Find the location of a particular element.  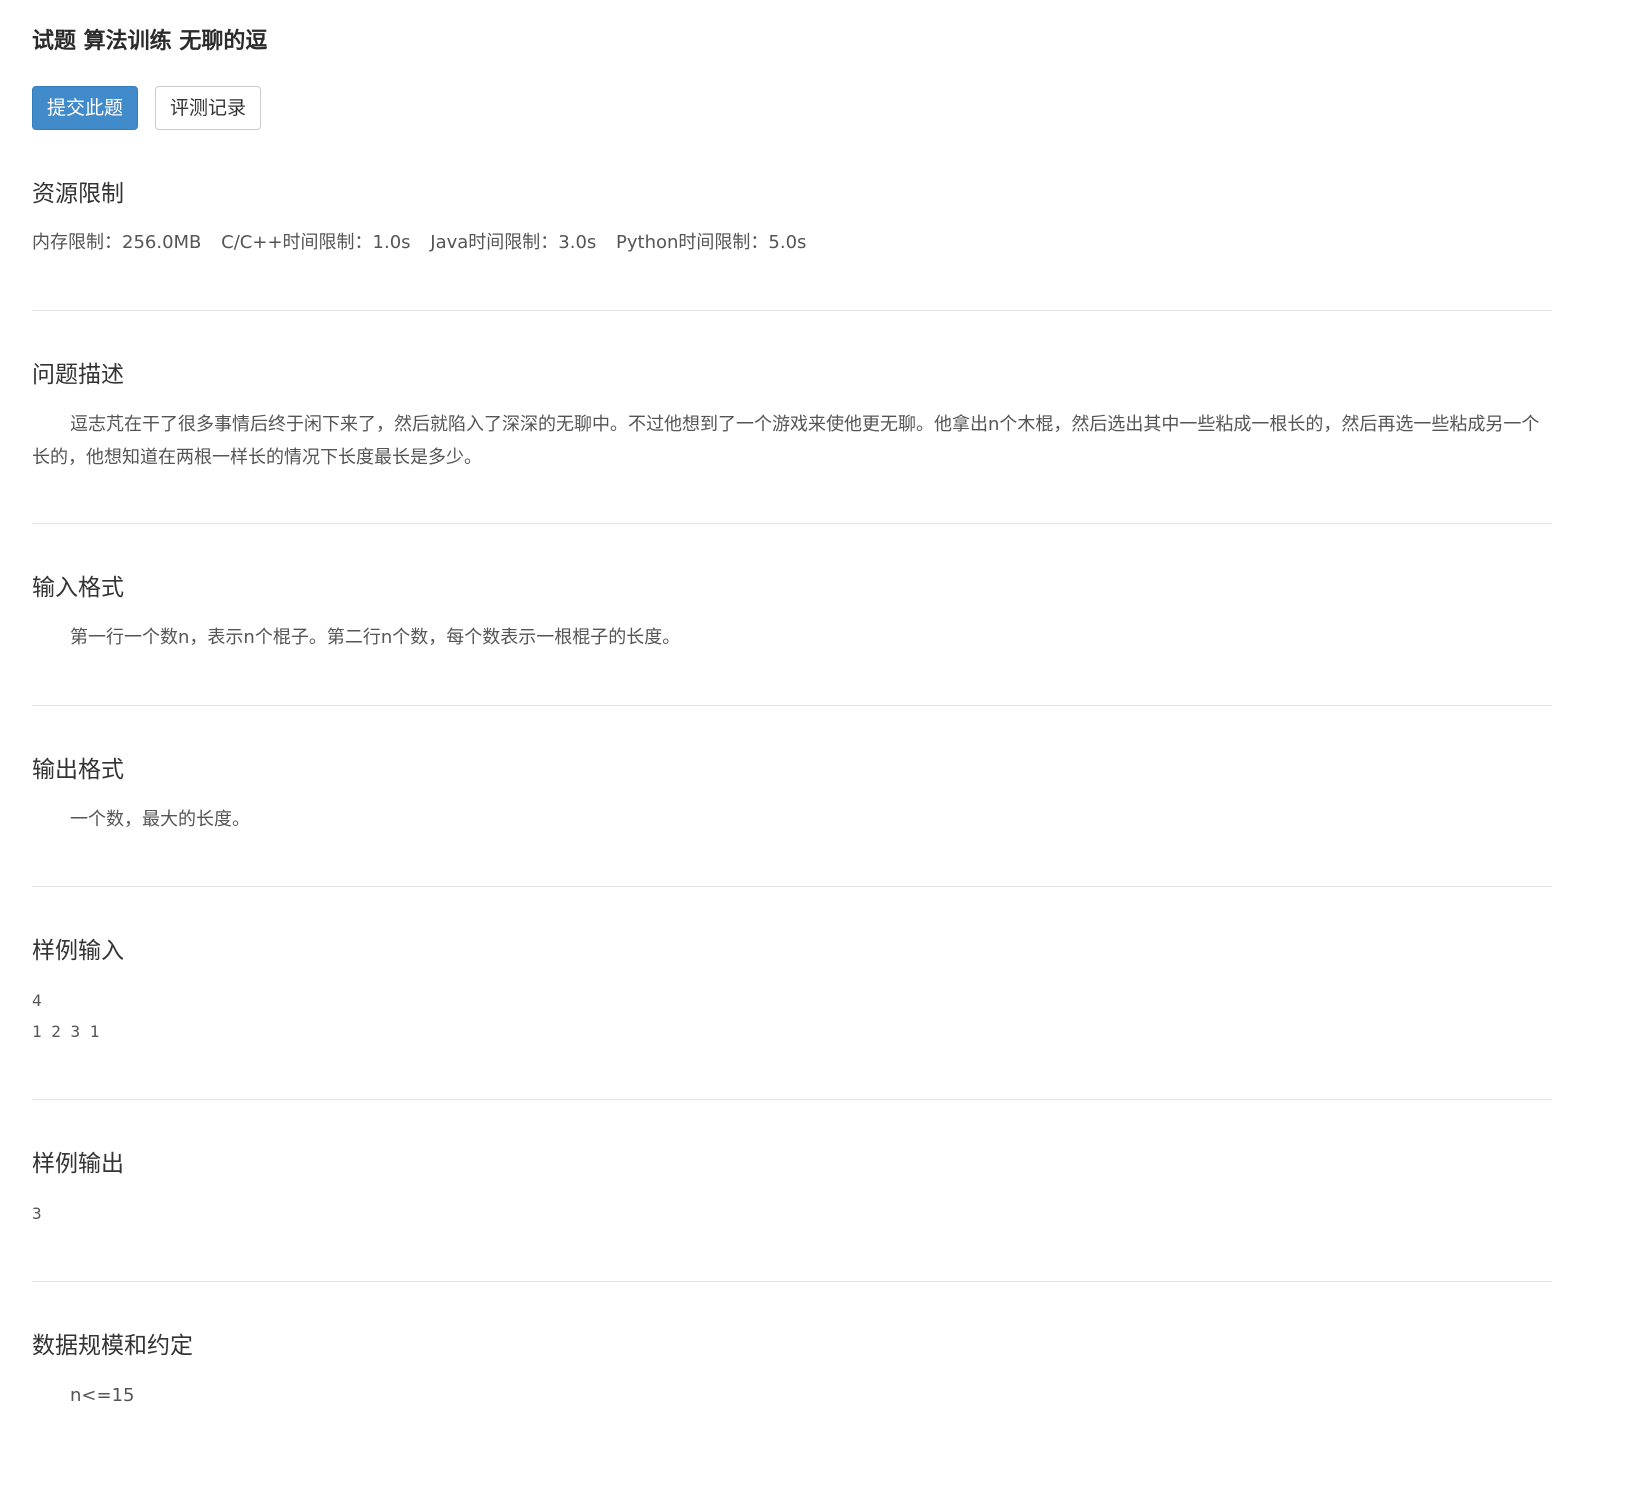

input-format-text: 第一行一个数n，表示n个棍子。第二行n个数，每个数表示一根棍子的长度。 is located at coordinates (375, 637).